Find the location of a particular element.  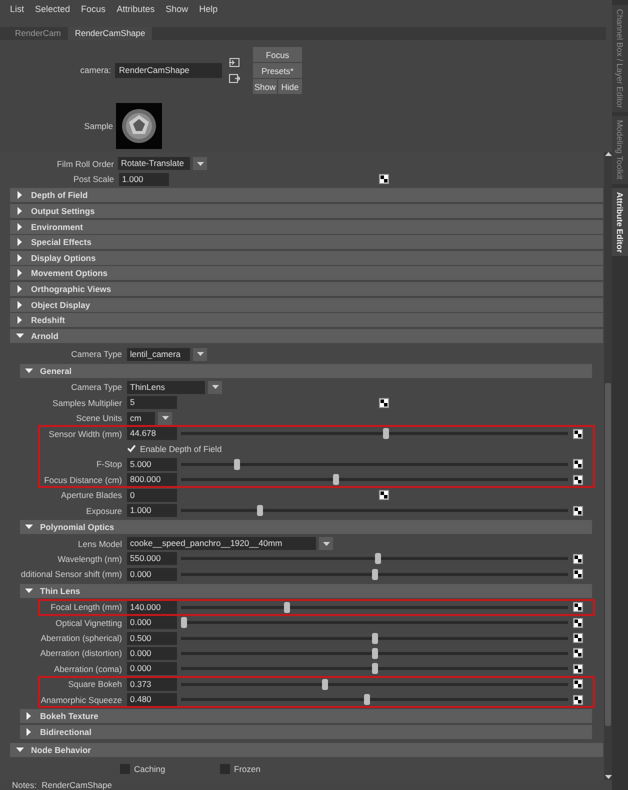

section-header: Arnold is located at coordinates (306, 335).